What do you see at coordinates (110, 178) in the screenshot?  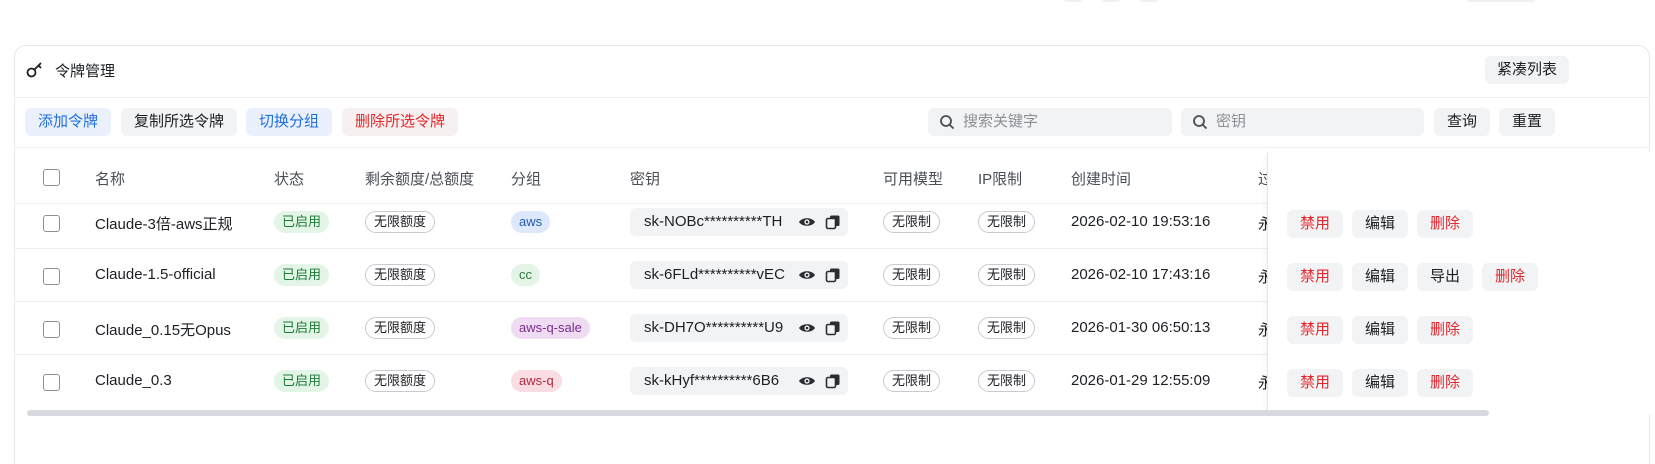 I see `column-header-name: 名称` at bounding box center [110, 178].